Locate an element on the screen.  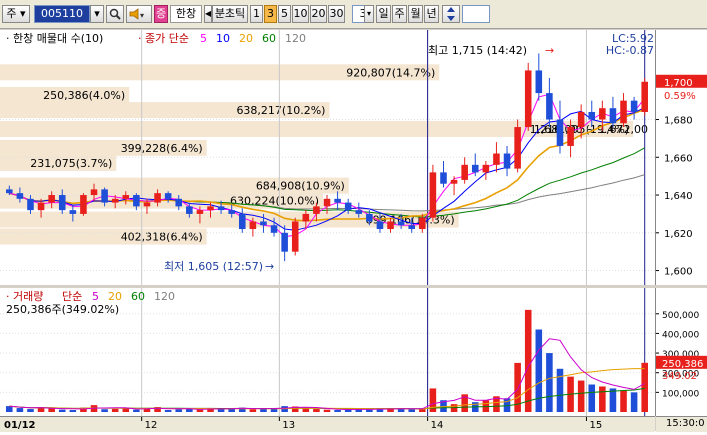
price-tick-label: 1,600 is located at coordinates (678, 272).